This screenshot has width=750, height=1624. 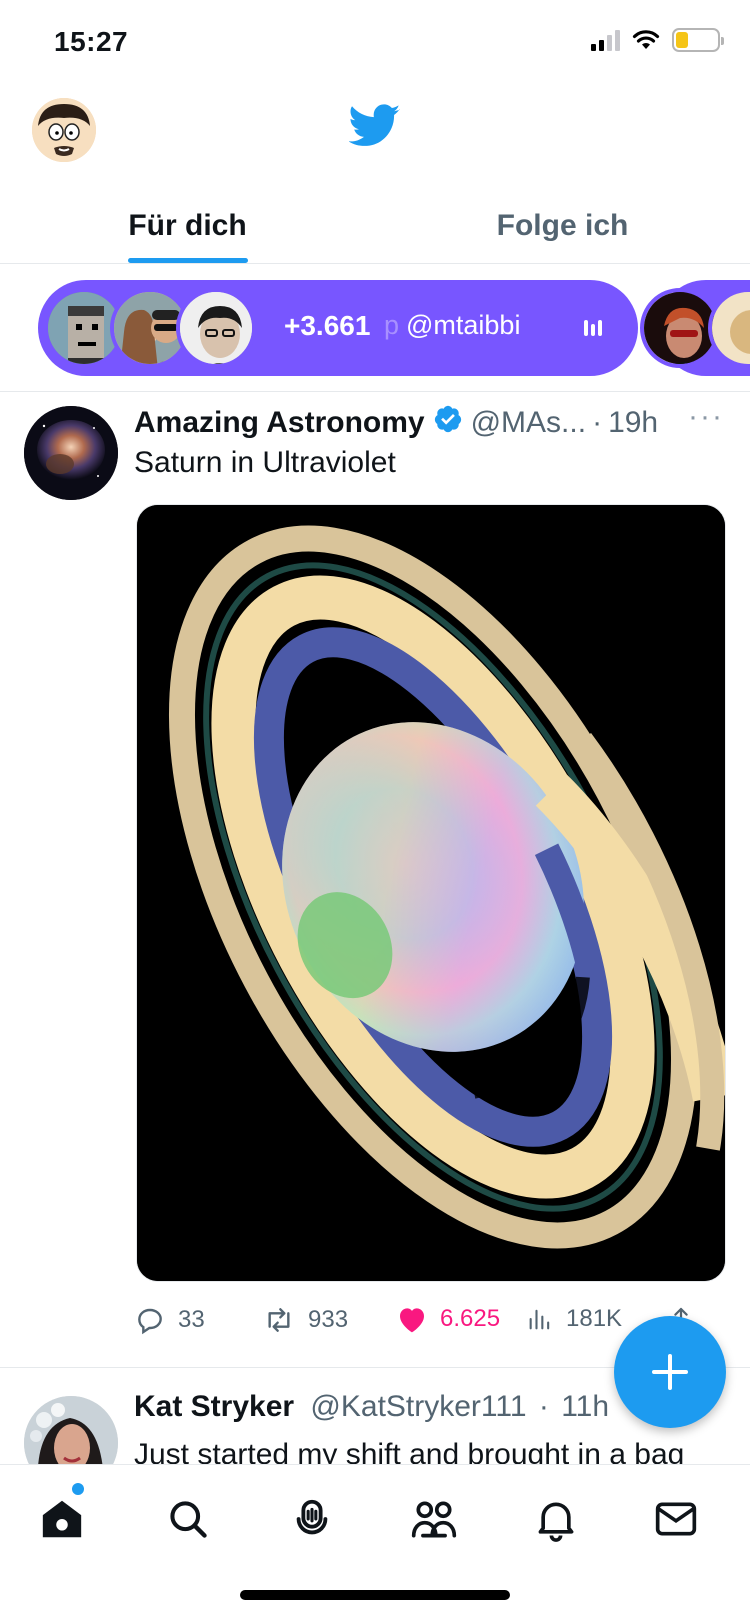 I want to click on tweet-author-handle: @KatStryker111, so click(x=418, y=1406).